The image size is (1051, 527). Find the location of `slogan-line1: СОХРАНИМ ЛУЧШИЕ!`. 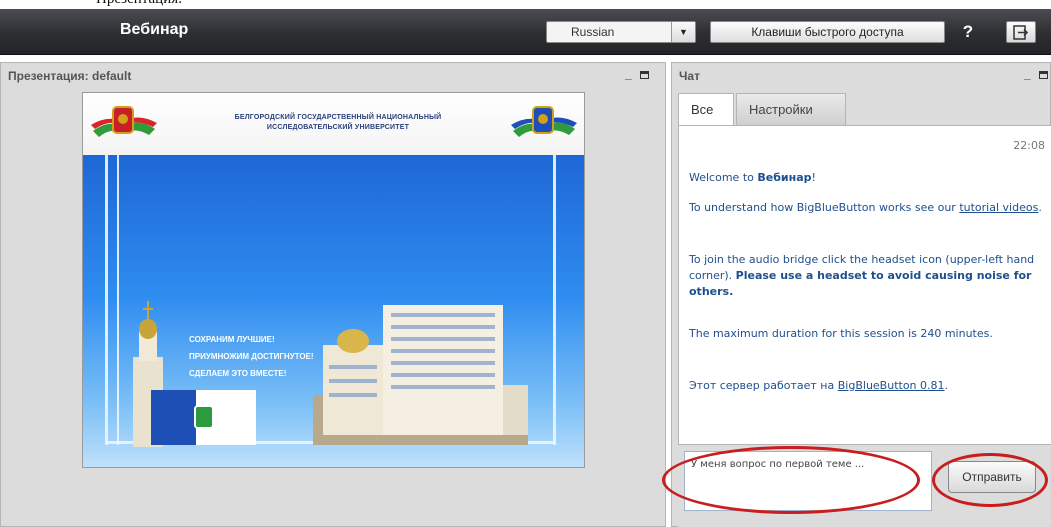

slogan-line1: СОХРАНИМ ЛУЧШИЕ! is located at coordinates (232, 339).